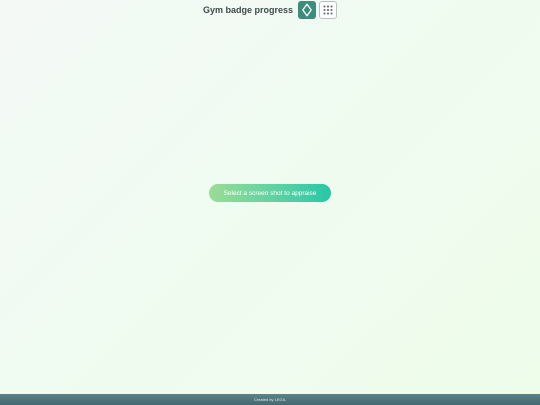  I want to click on diamond-badge-icon, so click(307, 10).